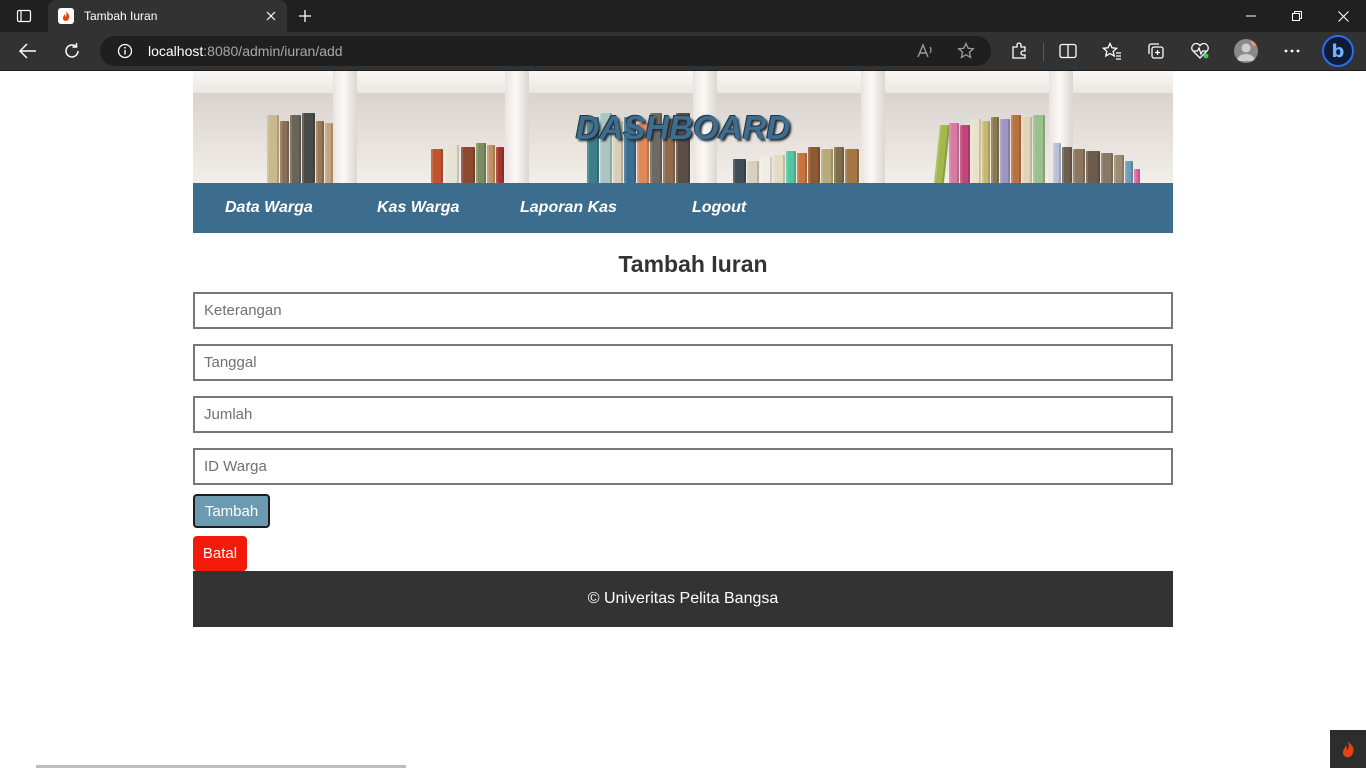 Image resolution: width=1366 pixels, height=768 pixels. What do you see at coordinates (1338, 51) in the screenshot?
I see `bing-copilot-icon: b` at bounding box center [1338, 51].